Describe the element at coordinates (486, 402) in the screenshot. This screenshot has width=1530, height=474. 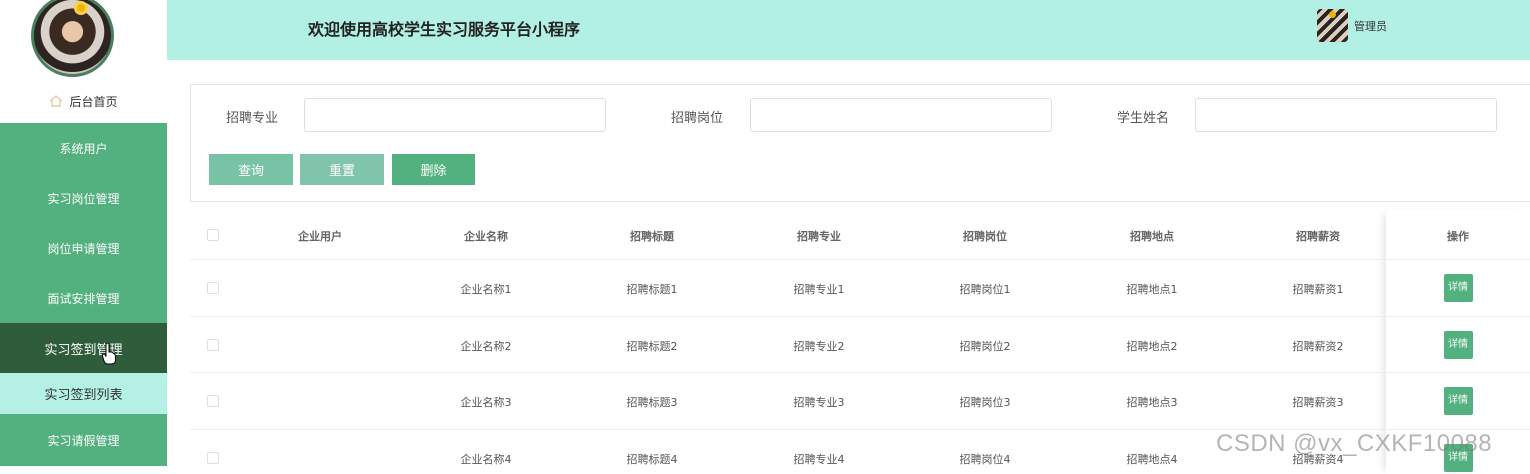
I see `table-cell: 企业名称3` at that location.